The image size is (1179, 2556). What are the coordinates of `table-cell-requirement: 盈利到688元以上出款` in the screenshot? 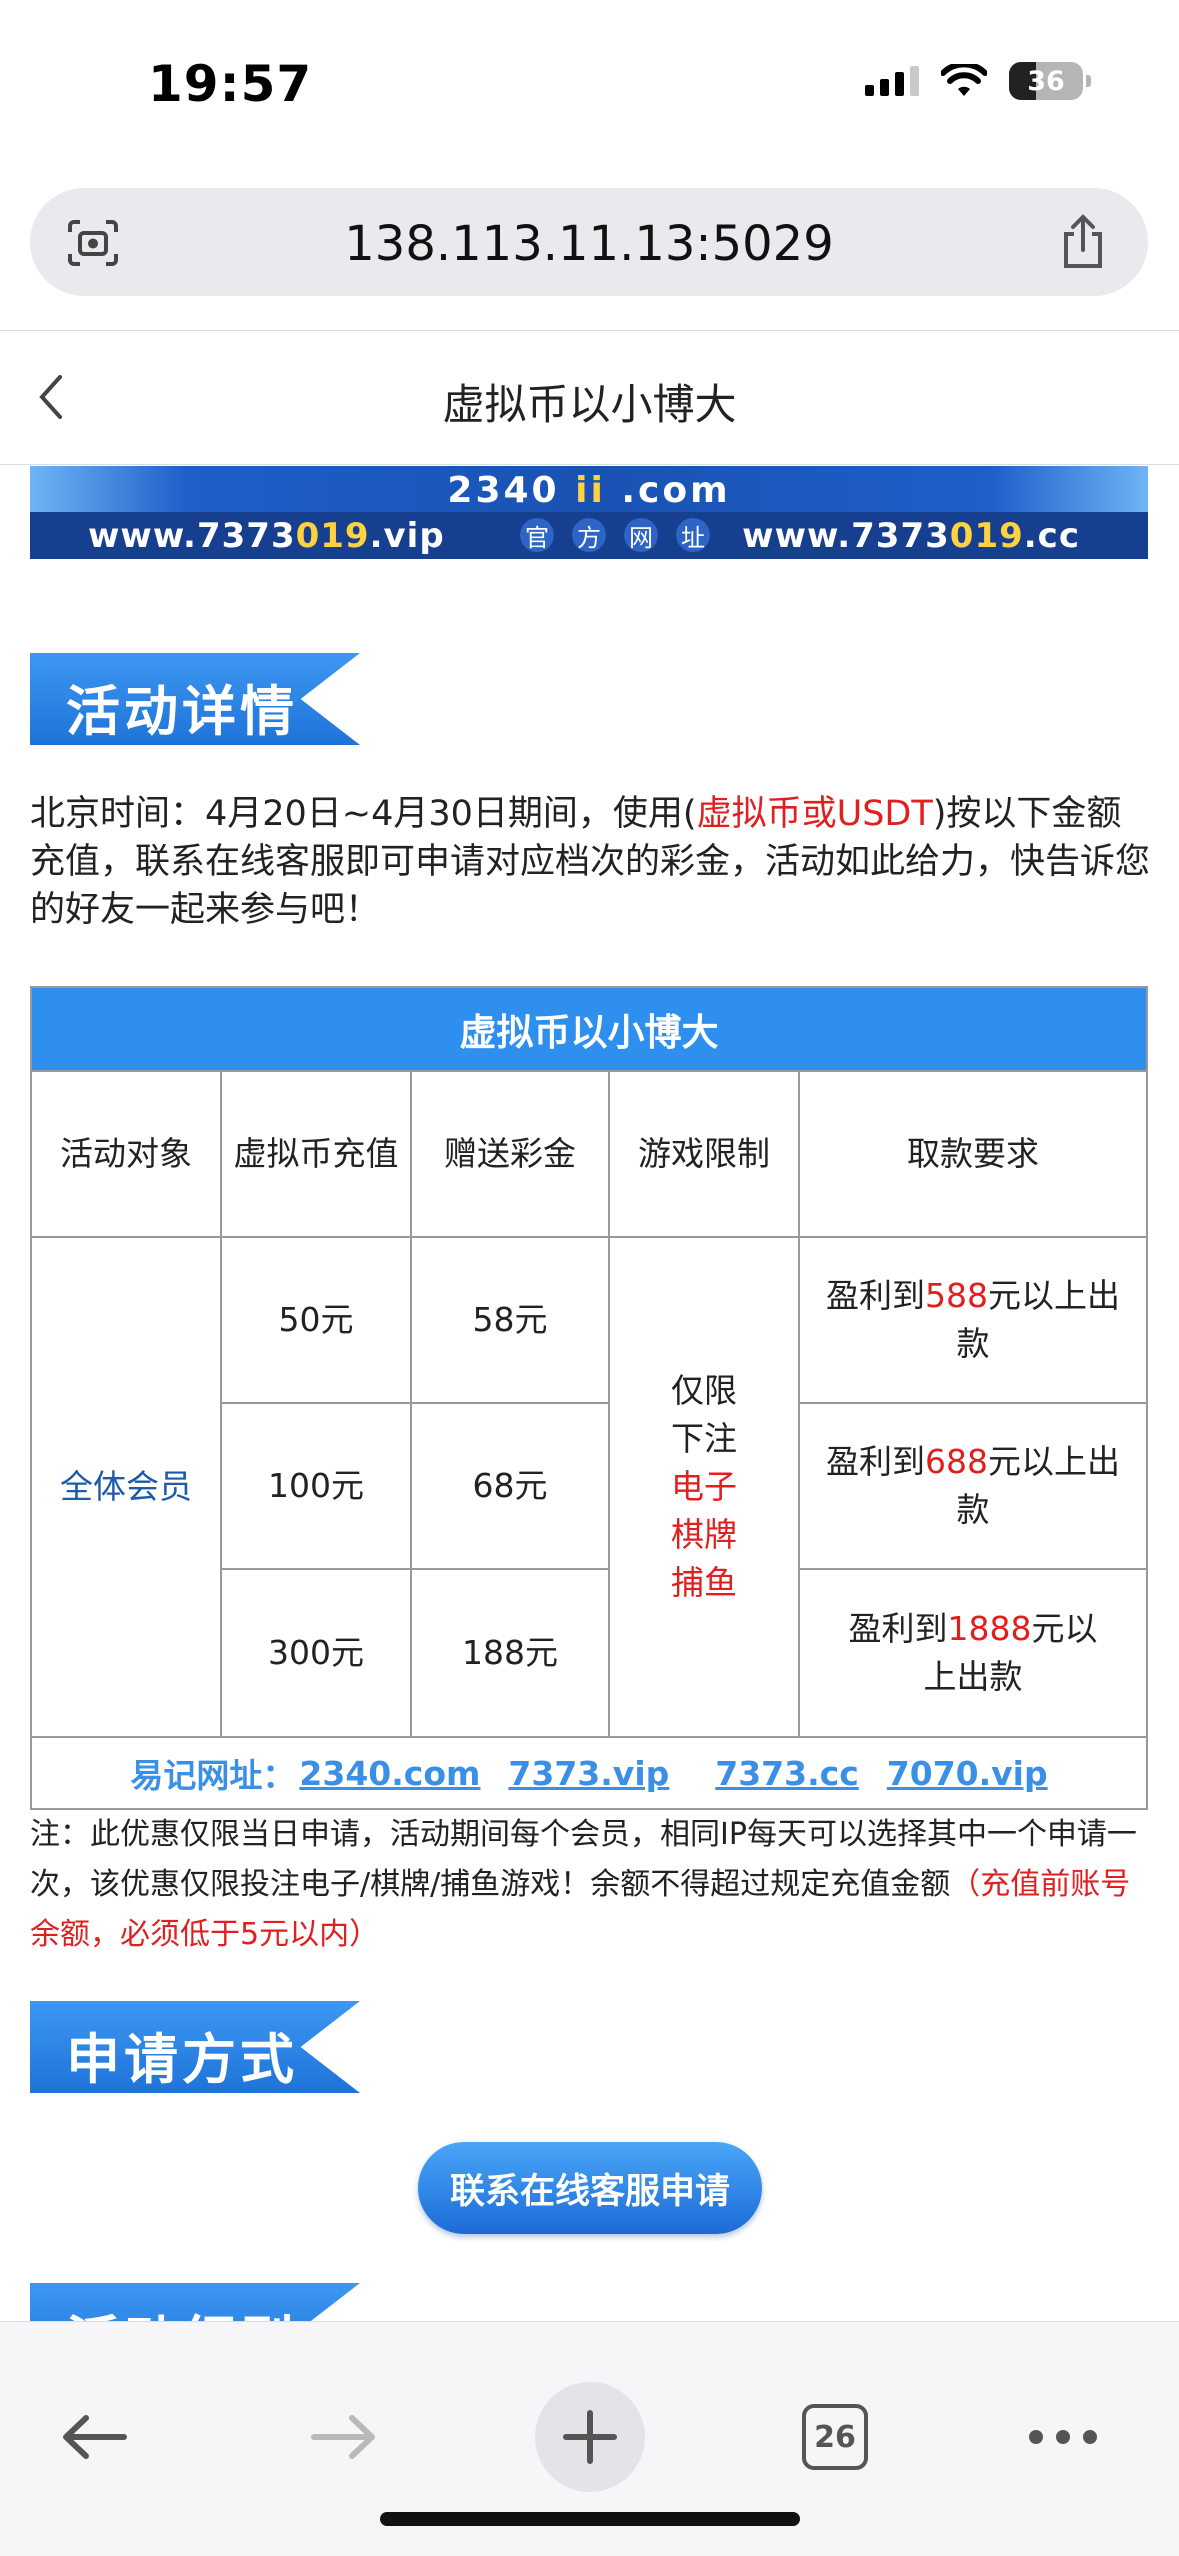 It's located at (973, 1487).